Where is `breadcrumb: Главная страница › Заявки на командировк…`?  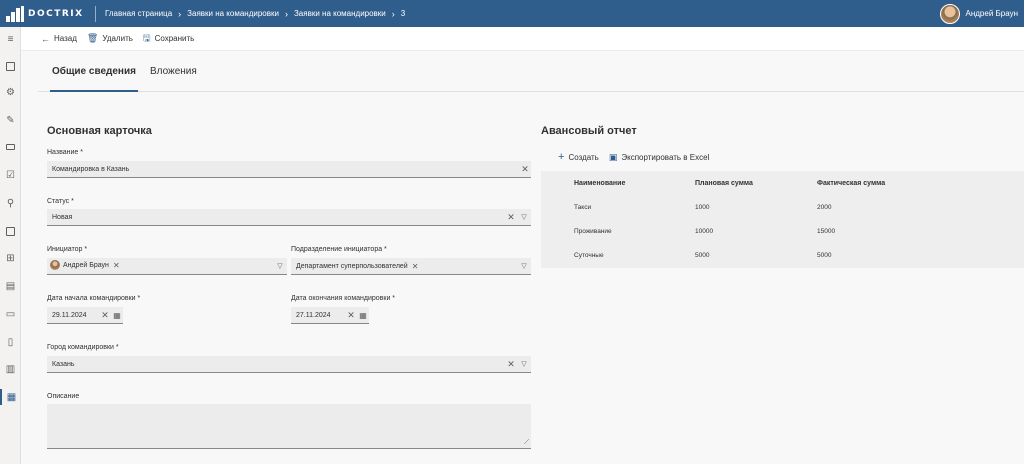
breadcrumb: Главная страница › Заявки на командировк… is located at coordinates (255, 14).